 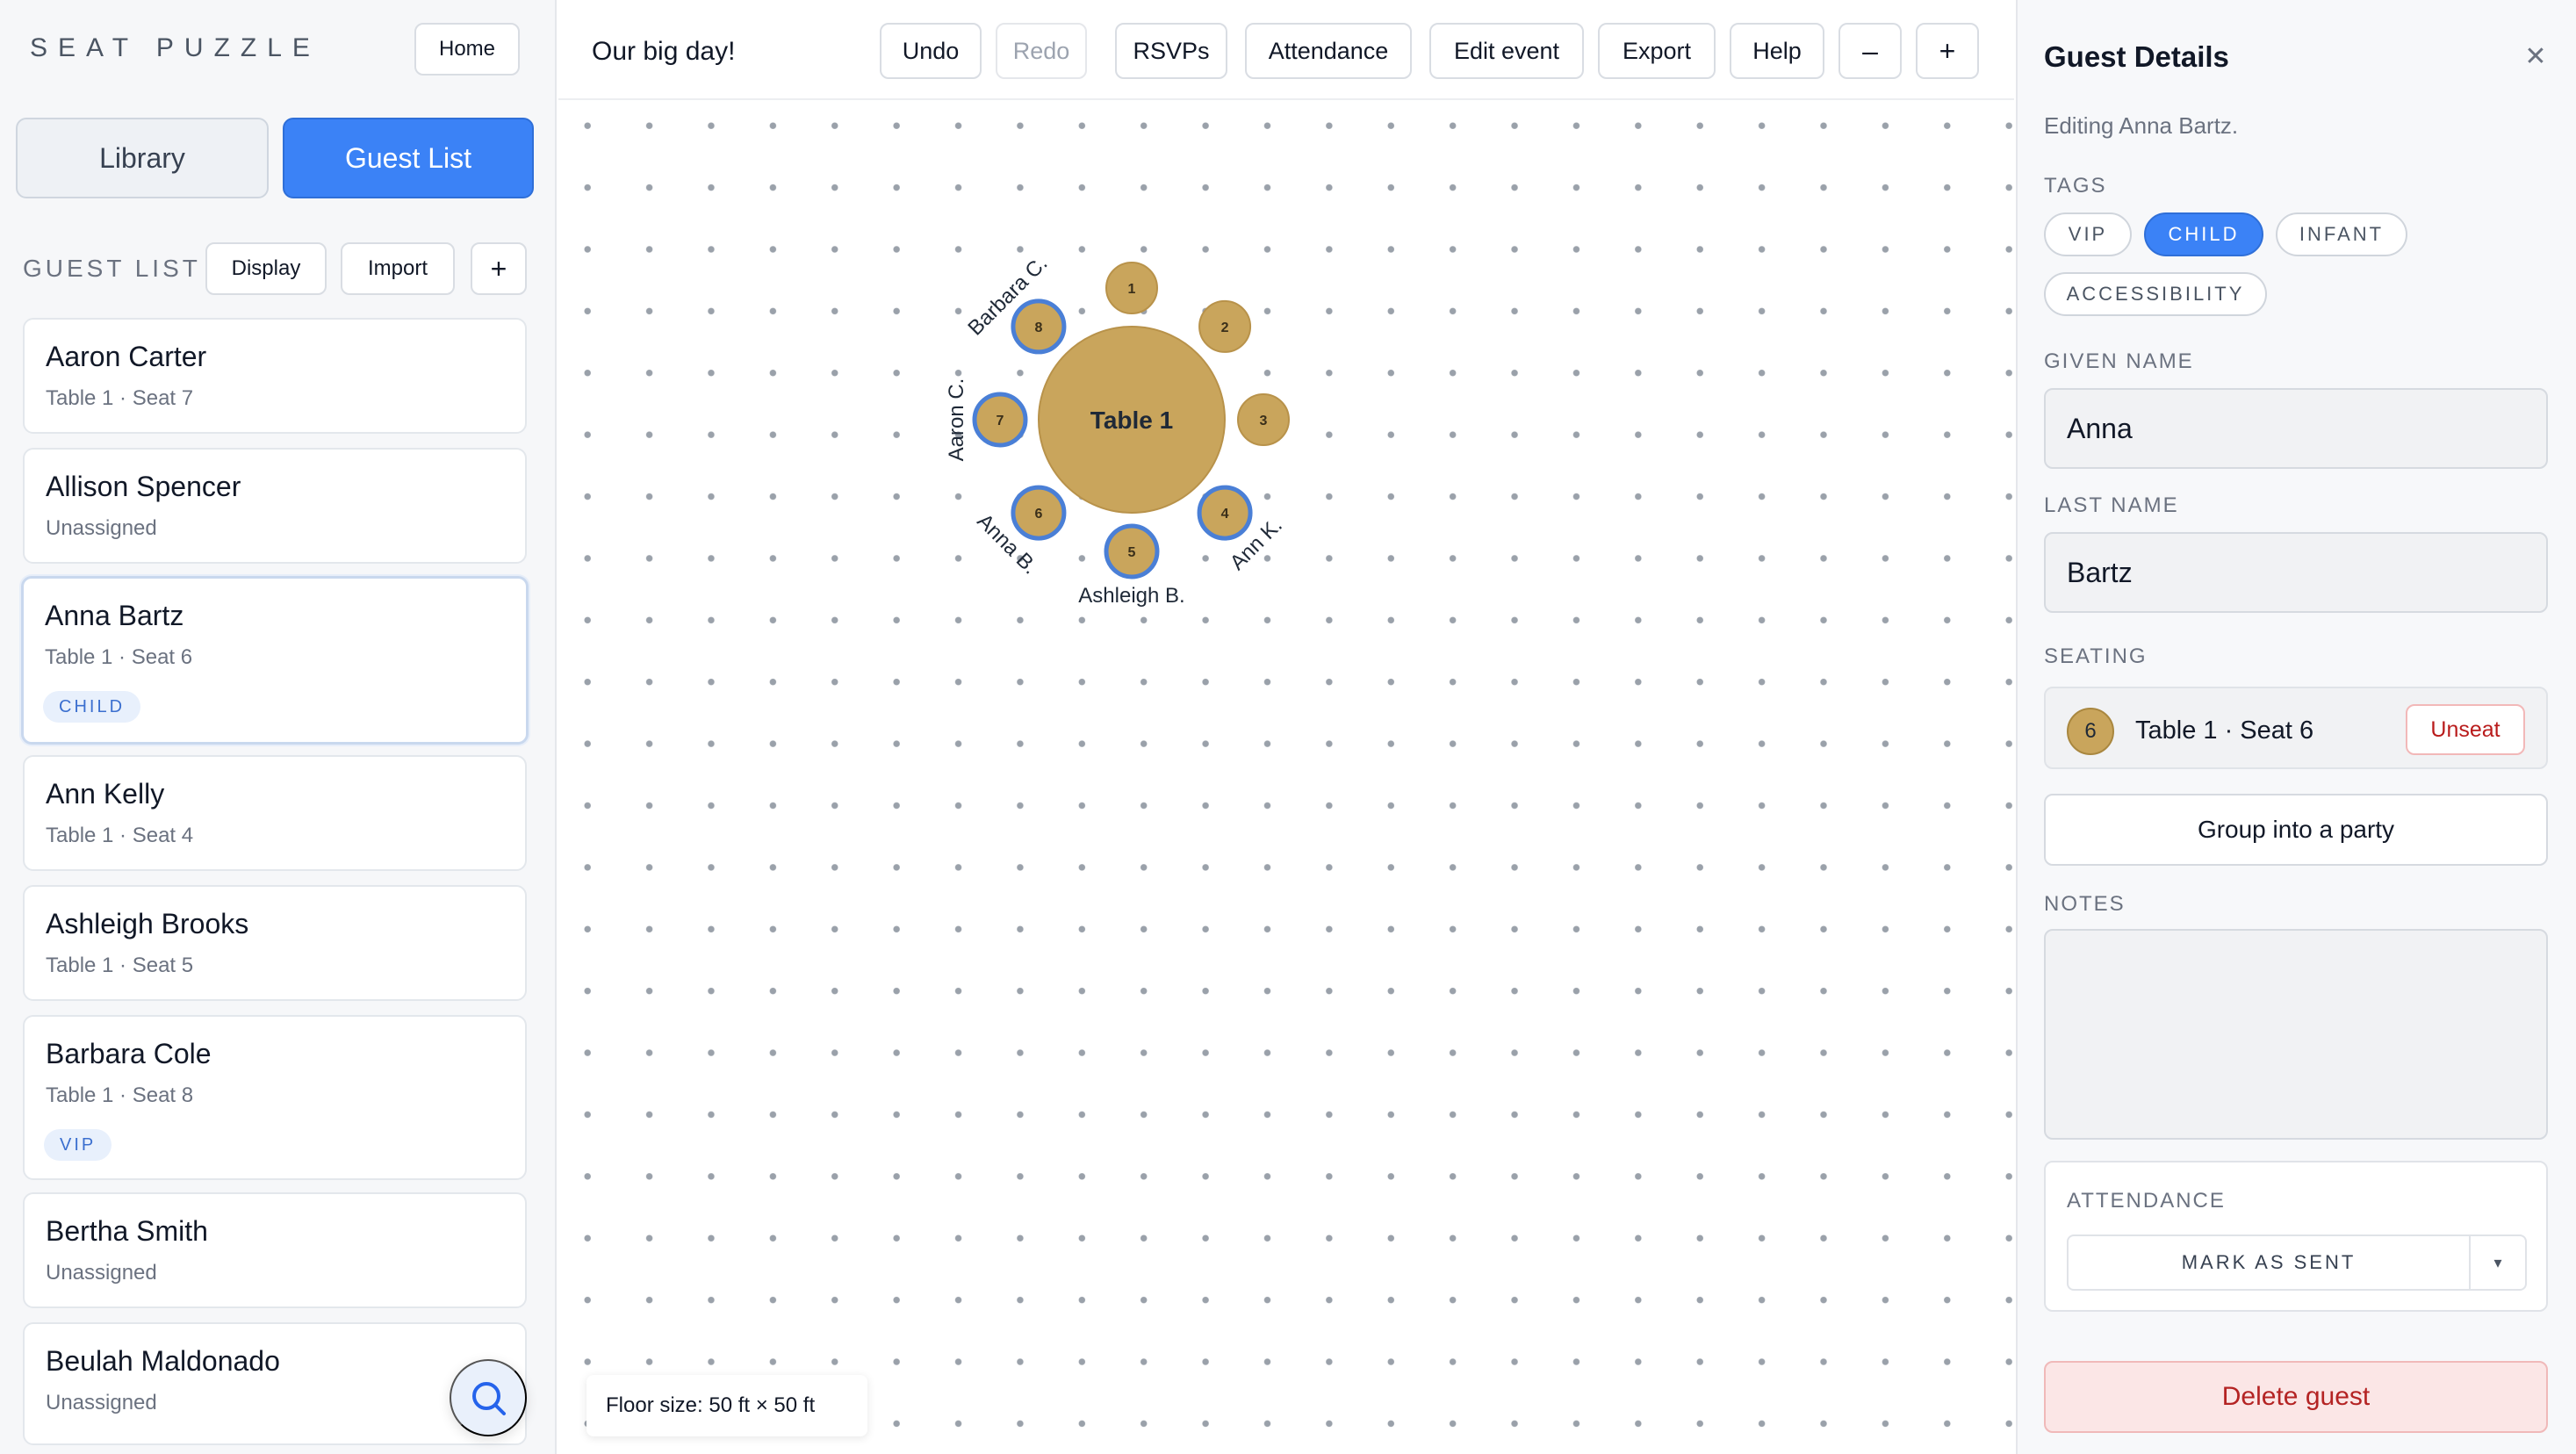 I want to click on guest-name: Allison Spencer, so click(x=143, y=486).